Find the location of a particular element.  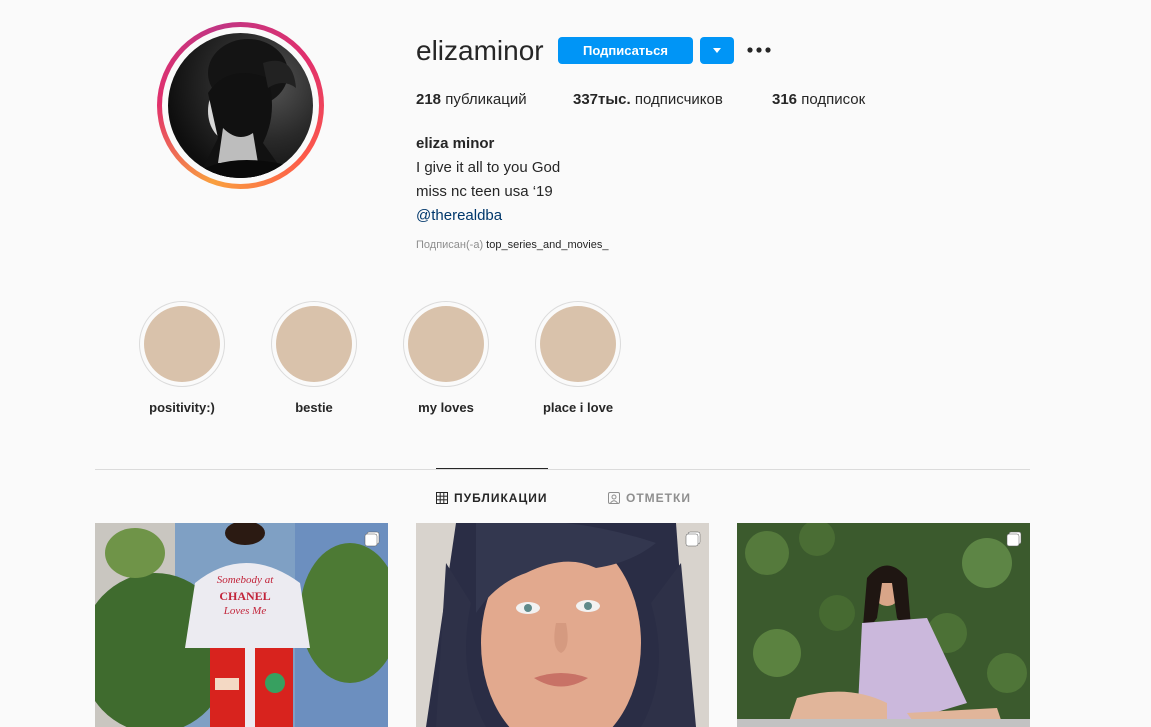

highlight-label: place i love is located at coordinates (578, 407).